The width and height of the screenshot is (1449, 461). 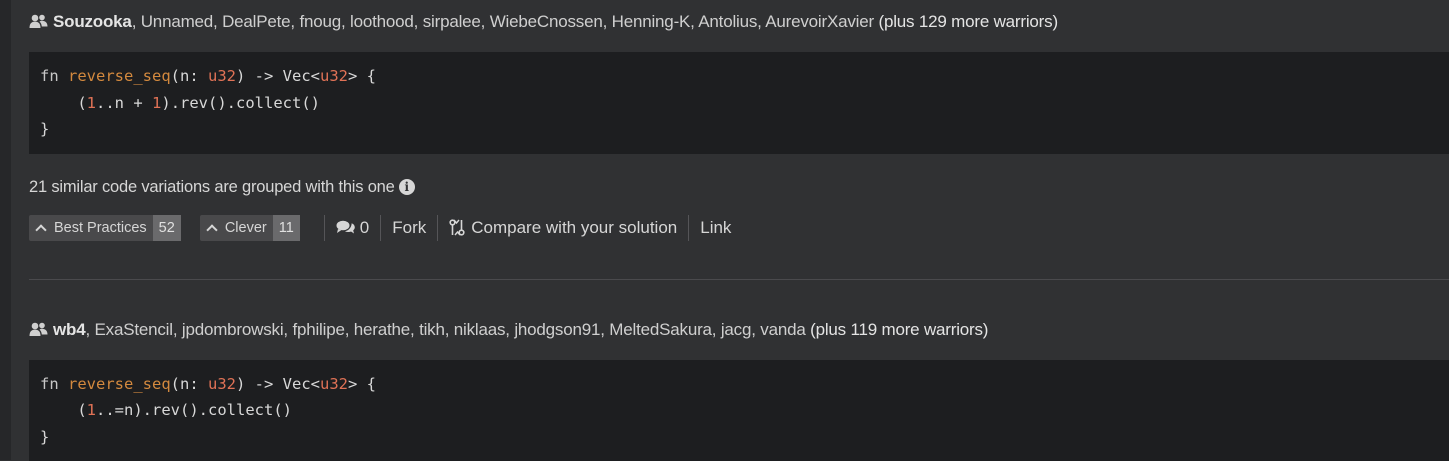 What do you see at coordinates (967, 21) in the screenshot?
I see `more-warriors: (plus 129 more warriors)` at bounding box center [967, 21].